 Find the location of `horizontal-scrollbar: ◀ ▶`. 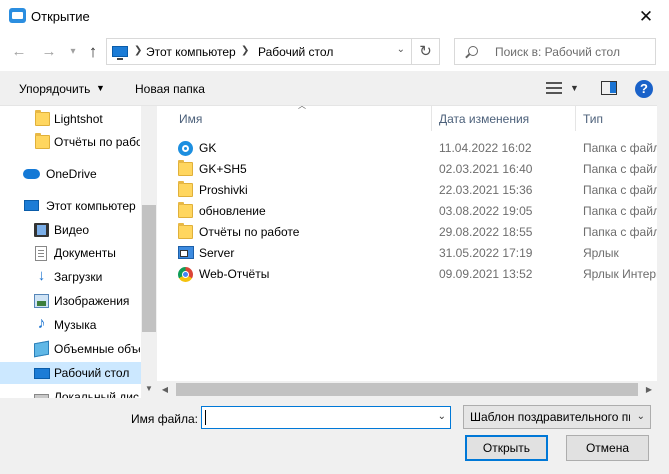

horizontal-scrollbar: ◀ ▶ is located at coordinates (407, 390).